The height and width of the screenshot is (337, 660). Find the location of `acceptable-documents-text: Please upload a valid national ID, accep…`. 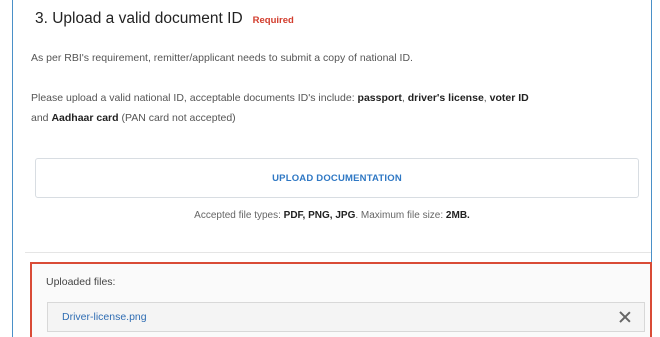

acceptable-documents-text: Please upload a valid national ID, accep… is located at coordinates (280, 108).